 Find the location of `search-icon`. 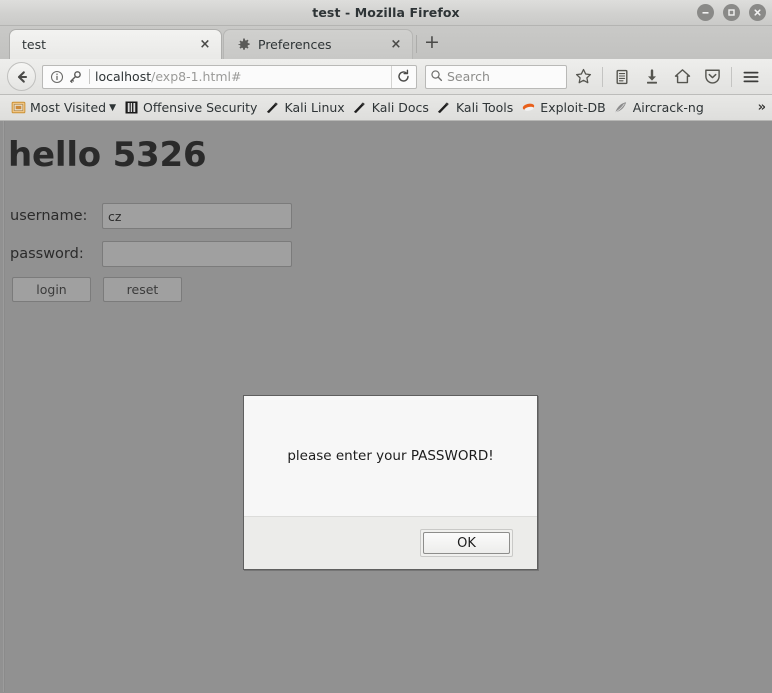

search-icon is located at coordinates (436, 76).